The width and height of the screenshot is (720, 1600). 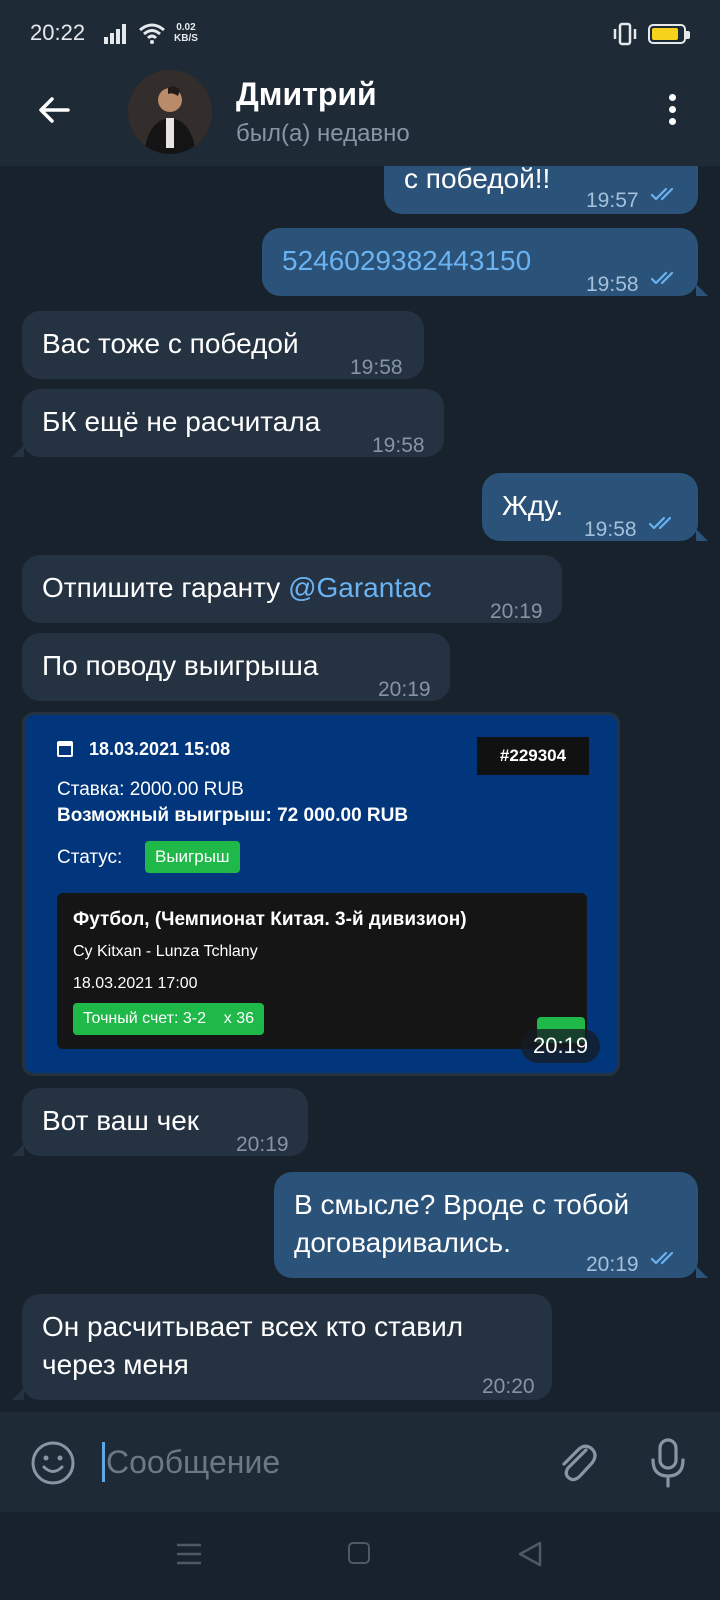 What do you see at coordinates (165, 587) in the screenshot?
I see `message-text: Отпишите гаранту` at bounding box center [165, 587].